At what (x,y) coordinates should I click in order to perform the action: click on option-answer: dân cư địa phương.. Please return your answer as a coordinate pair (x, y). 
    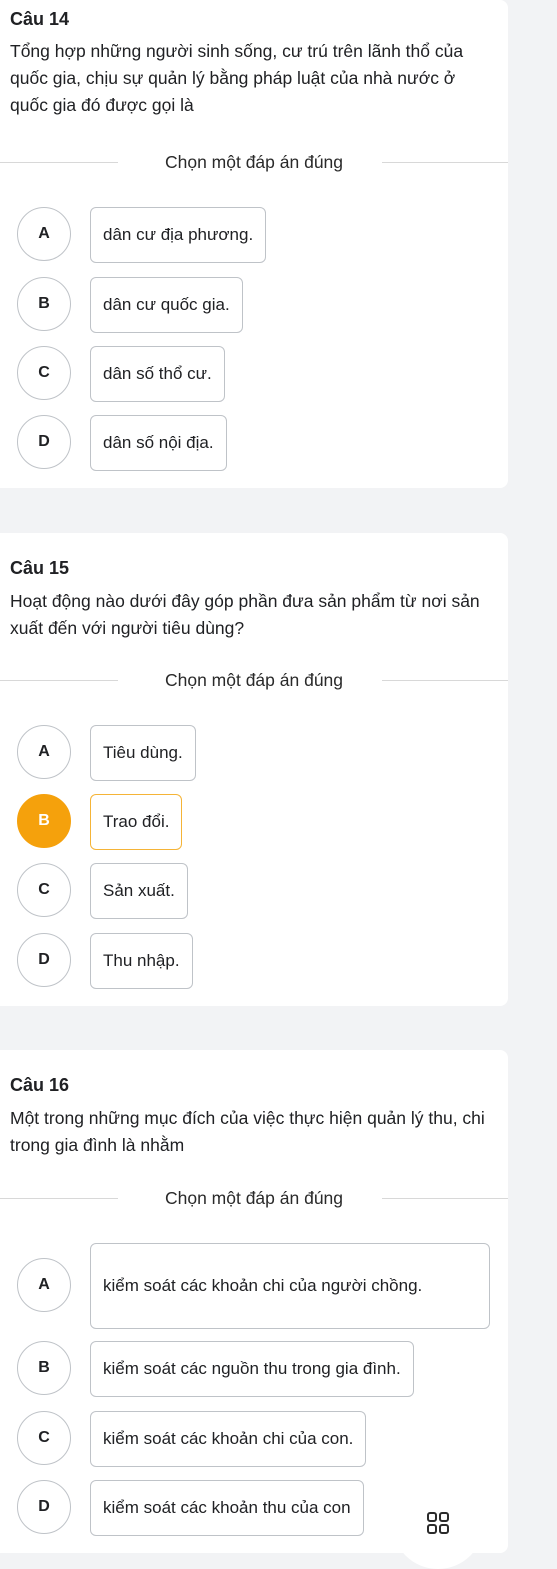
    Looking at the image, I should click on (178, 235).